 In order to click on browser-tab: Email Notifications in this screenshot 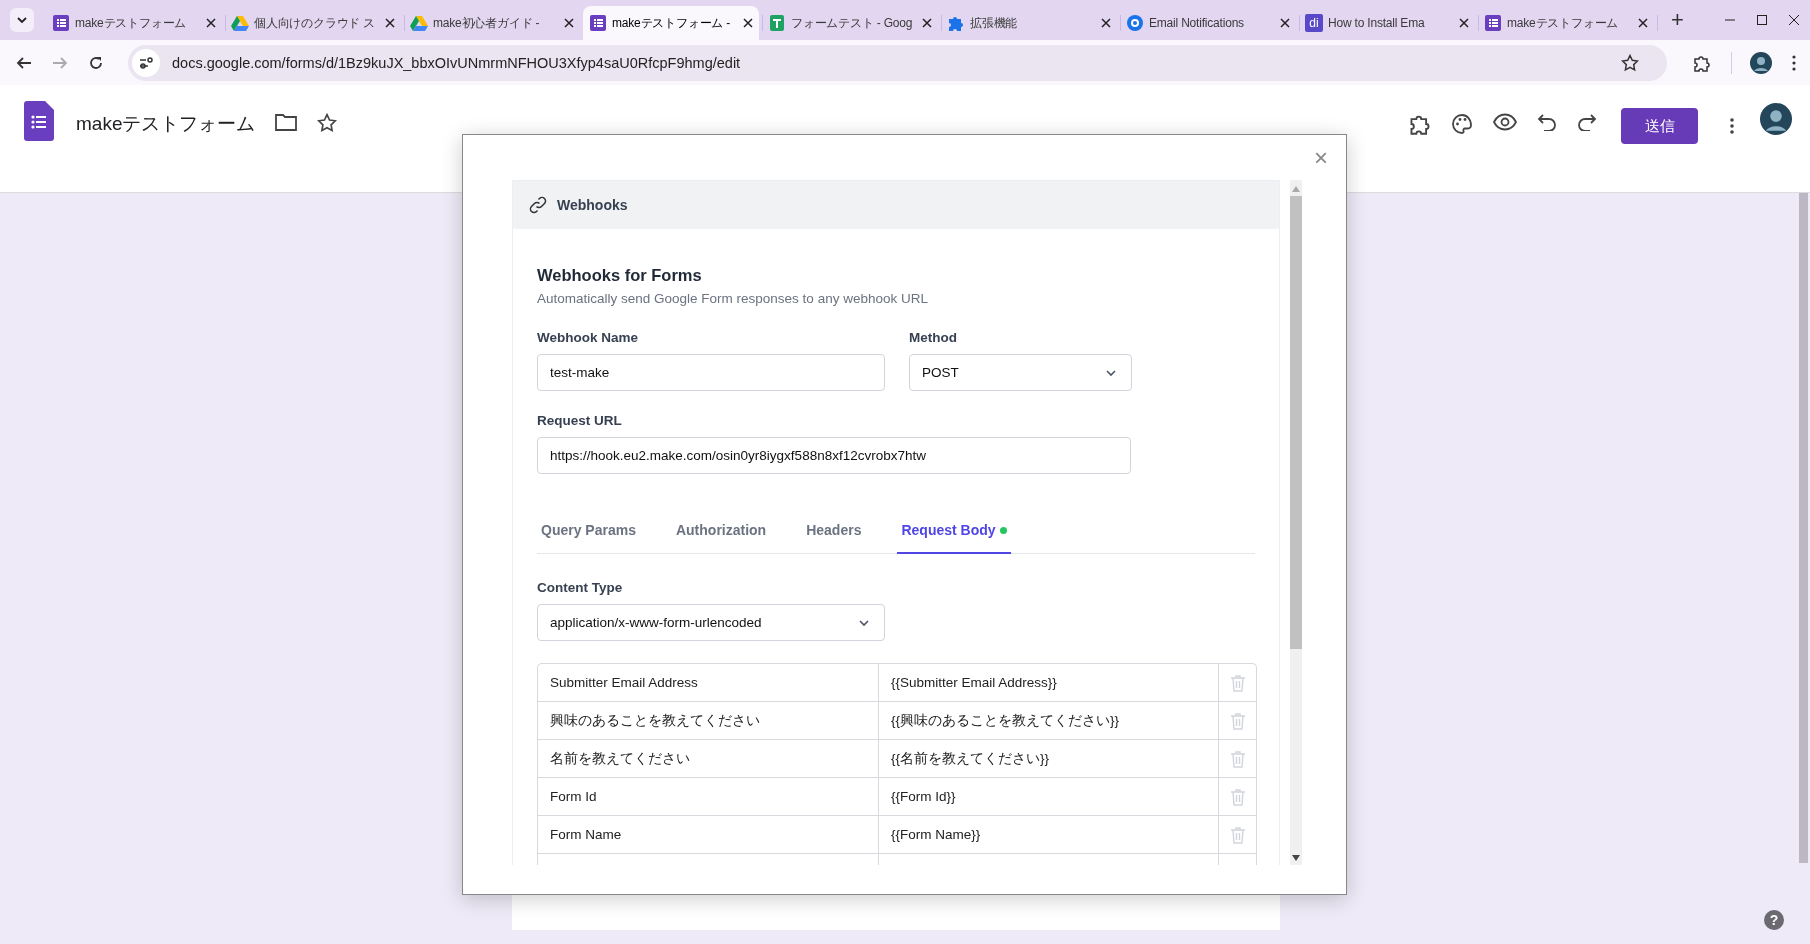, I will do `click(1208, 23)`.